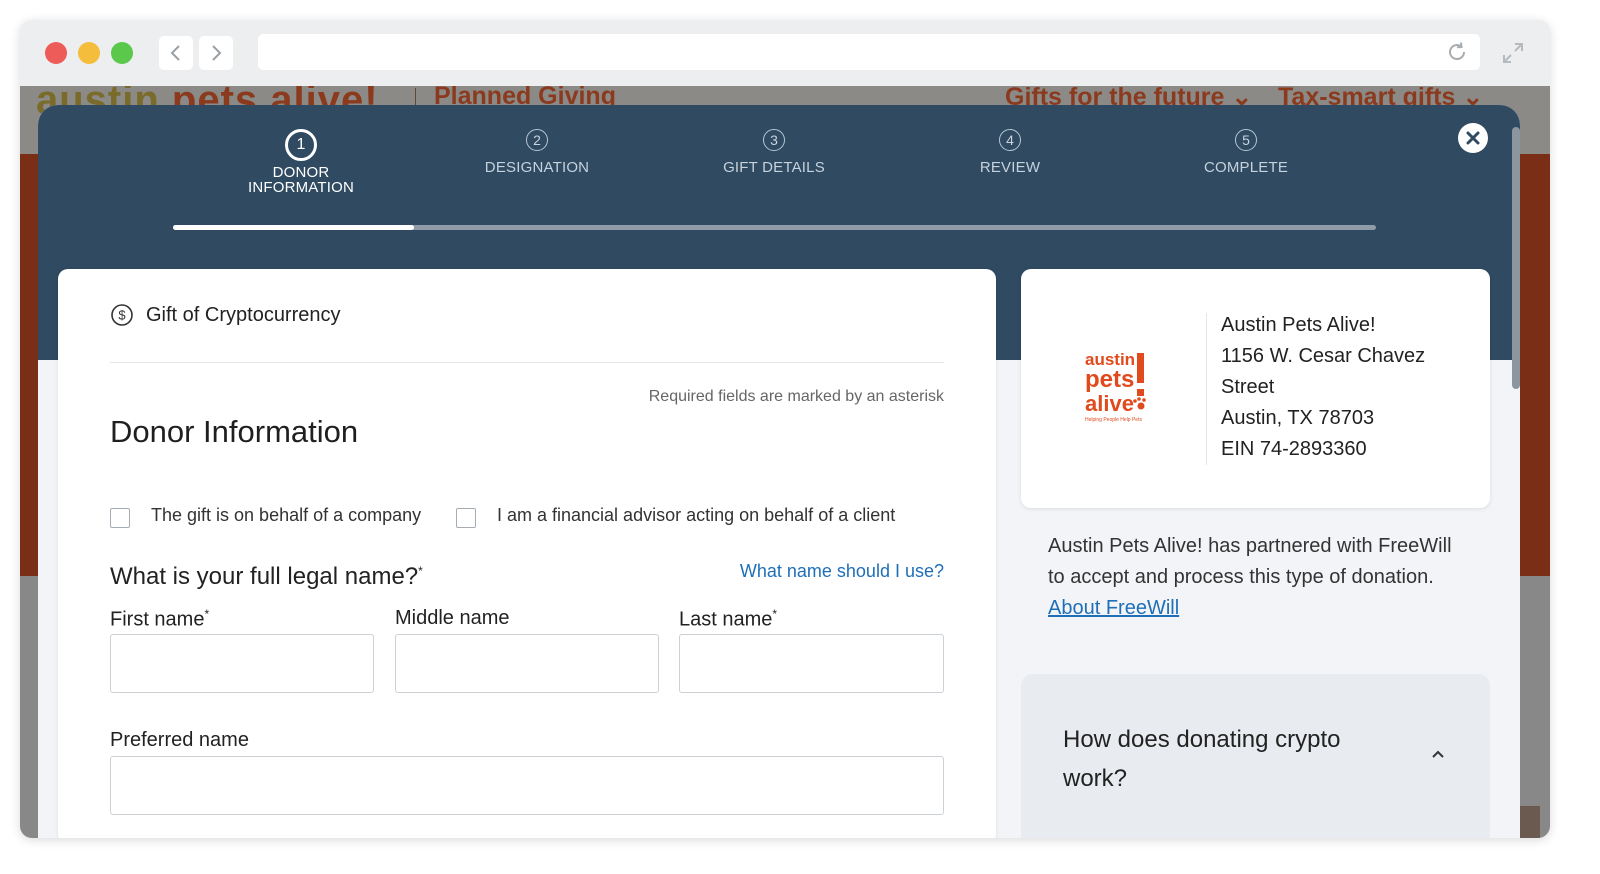 The width and height of the screenshot is (1600, 874). I want to click on step-label: GIFT DETAILS, so click(774, 167).